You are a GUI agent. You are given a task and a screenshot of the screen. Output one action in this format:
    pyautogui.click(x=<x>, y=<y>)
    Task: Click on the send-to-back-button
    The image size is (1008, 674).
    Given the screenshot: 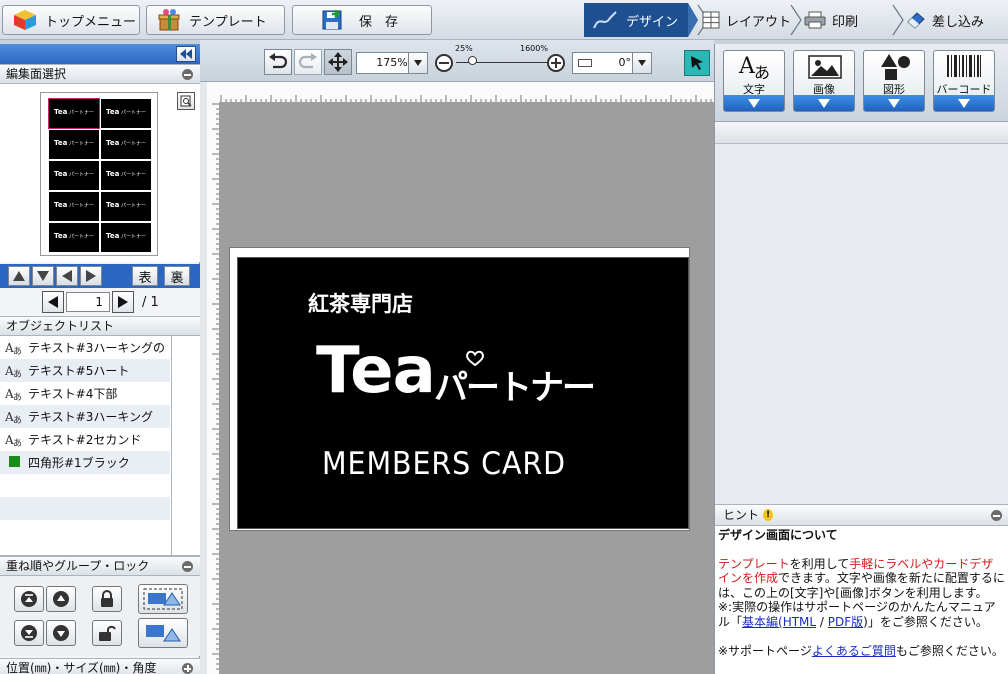 What is the action you would take?
    pyautogui.click(x=29, y=633)
    